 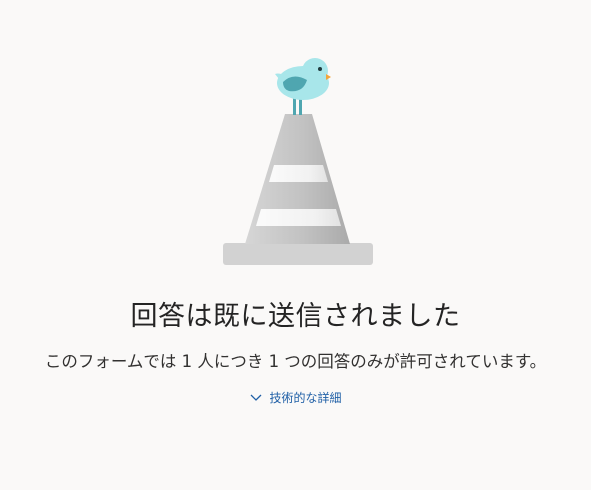 What do you see at coordinates (298, 254) in the screenshot?
I see `cone-base` at bounding box center [298, 254].